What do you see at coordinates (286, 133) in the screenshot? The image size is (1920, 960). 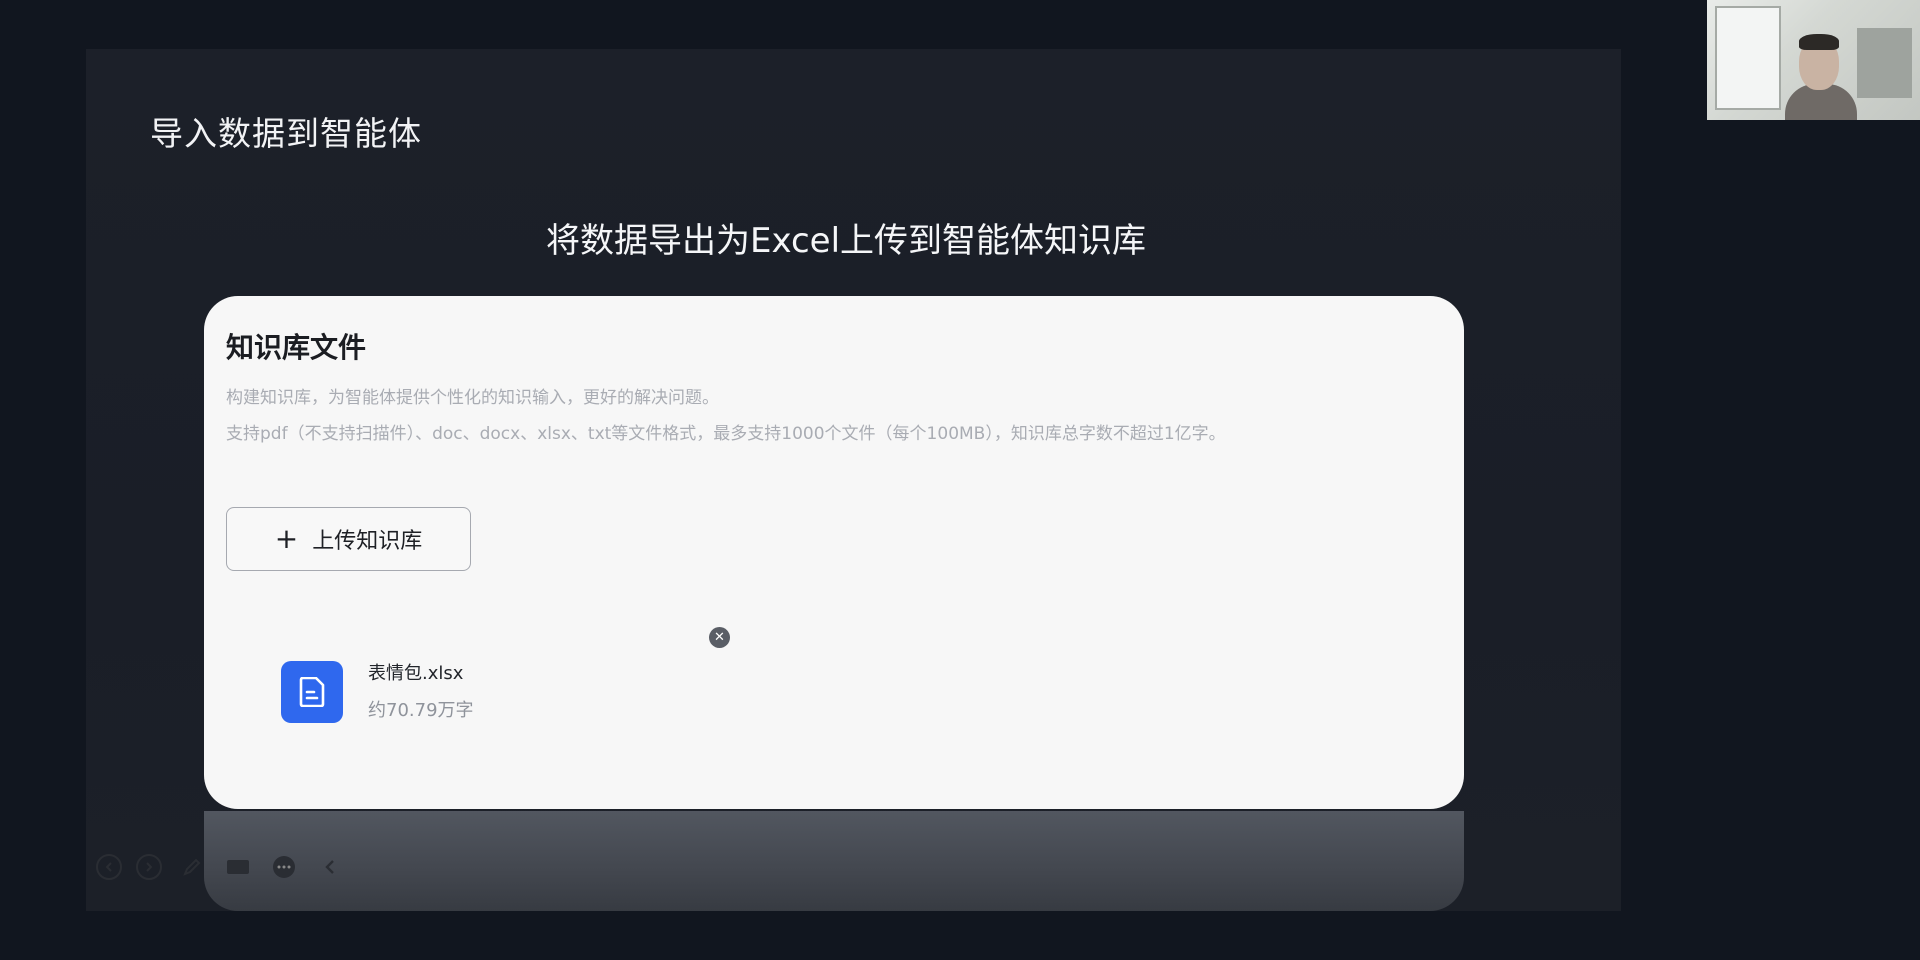 I see `slide-title: 导入数据到智能体` at bounding box center [286, 133].